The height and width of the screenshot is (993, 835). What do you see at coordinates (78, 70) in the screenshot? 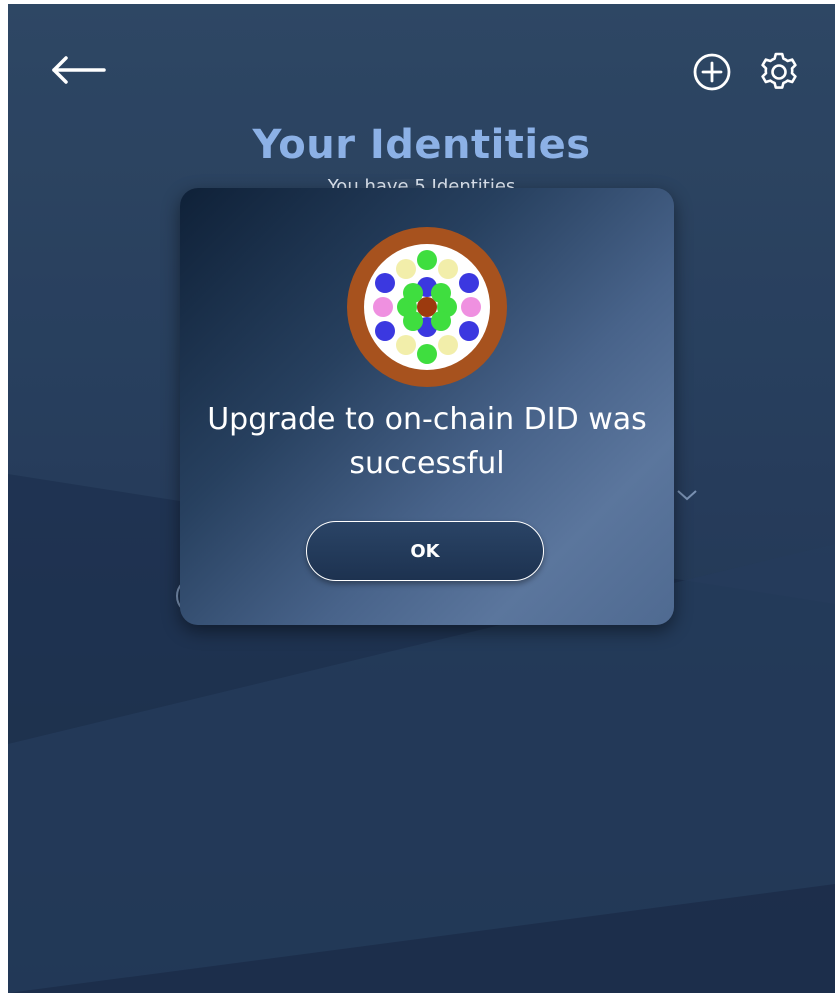
I see `arrow-left-icon` at bounding box center [78, 70].